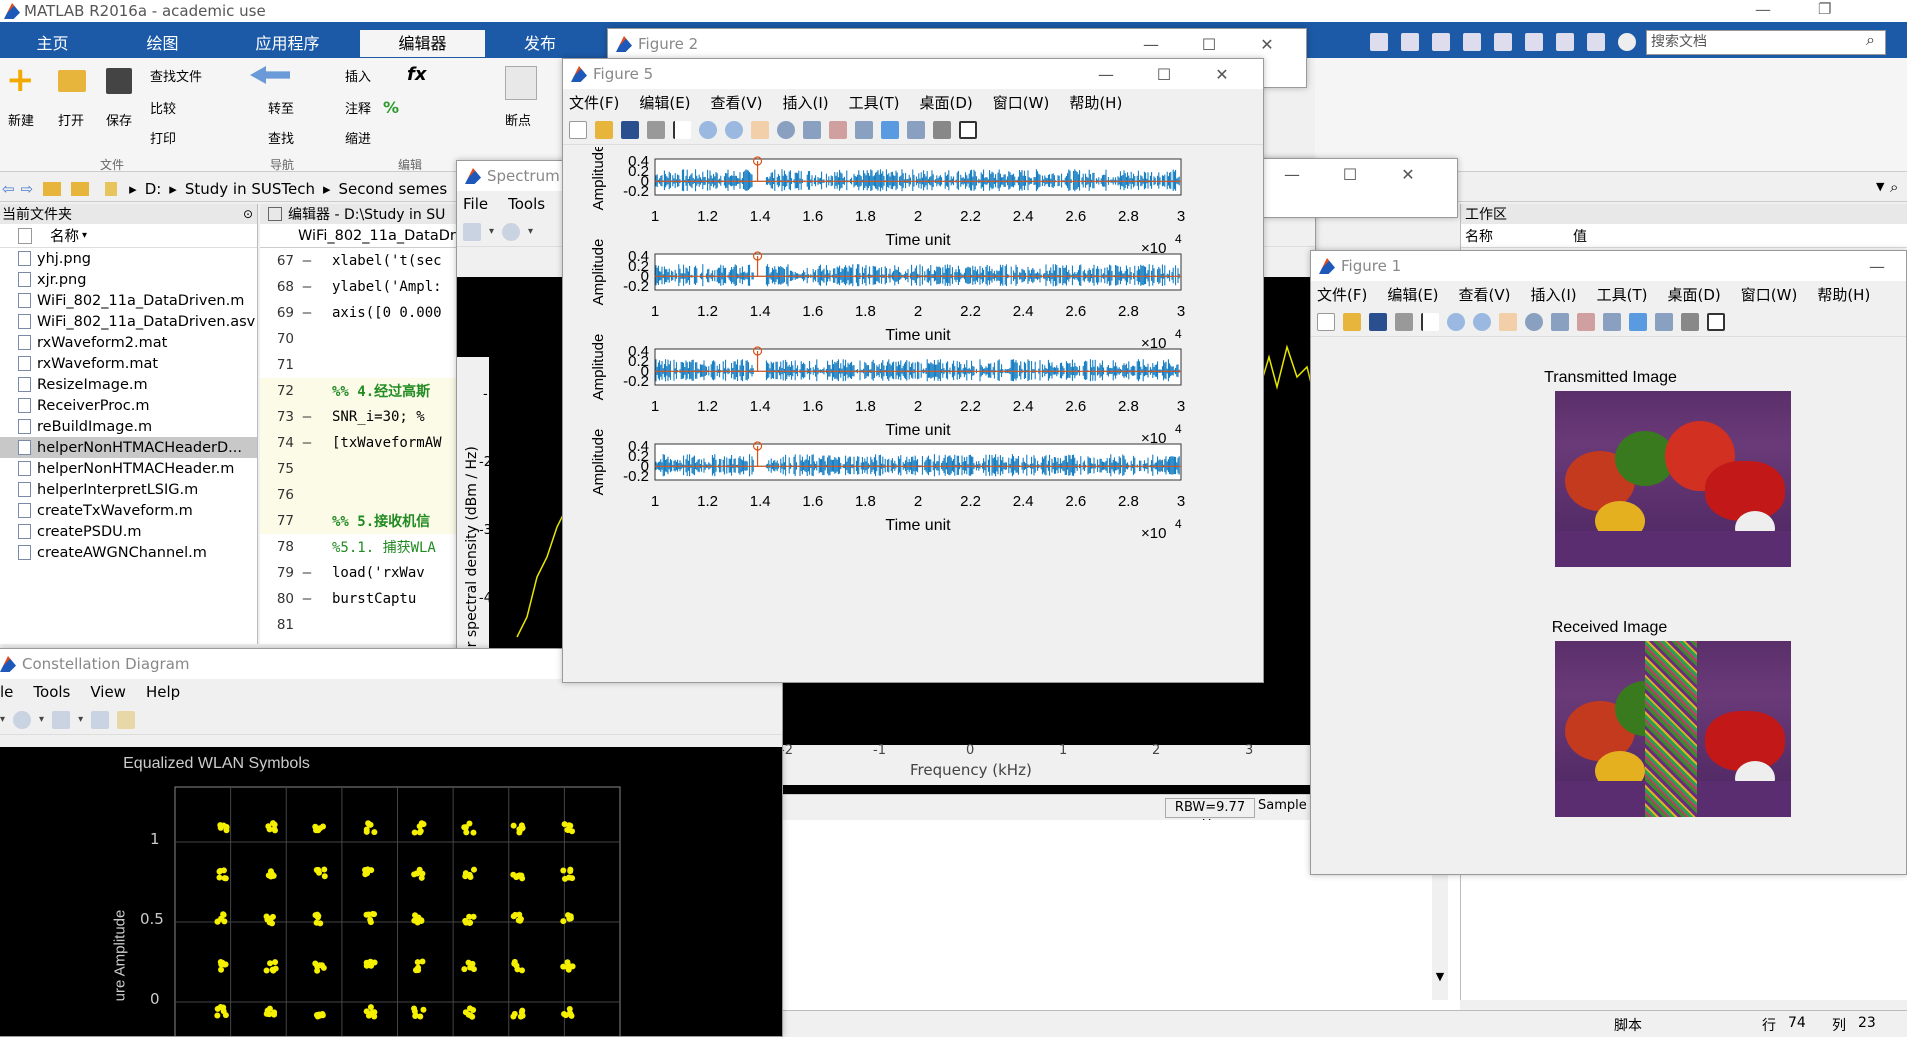  Describe the element at coordinates (1410, 42) in the screenshot. I see `save-icon` at that location.